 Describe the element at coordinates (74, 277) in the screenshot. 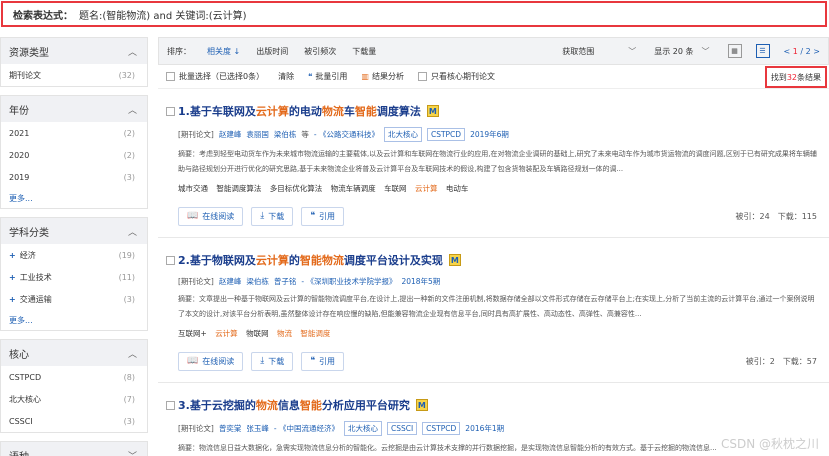

I see `filter-item: + 工业技术 (11)` at that location.